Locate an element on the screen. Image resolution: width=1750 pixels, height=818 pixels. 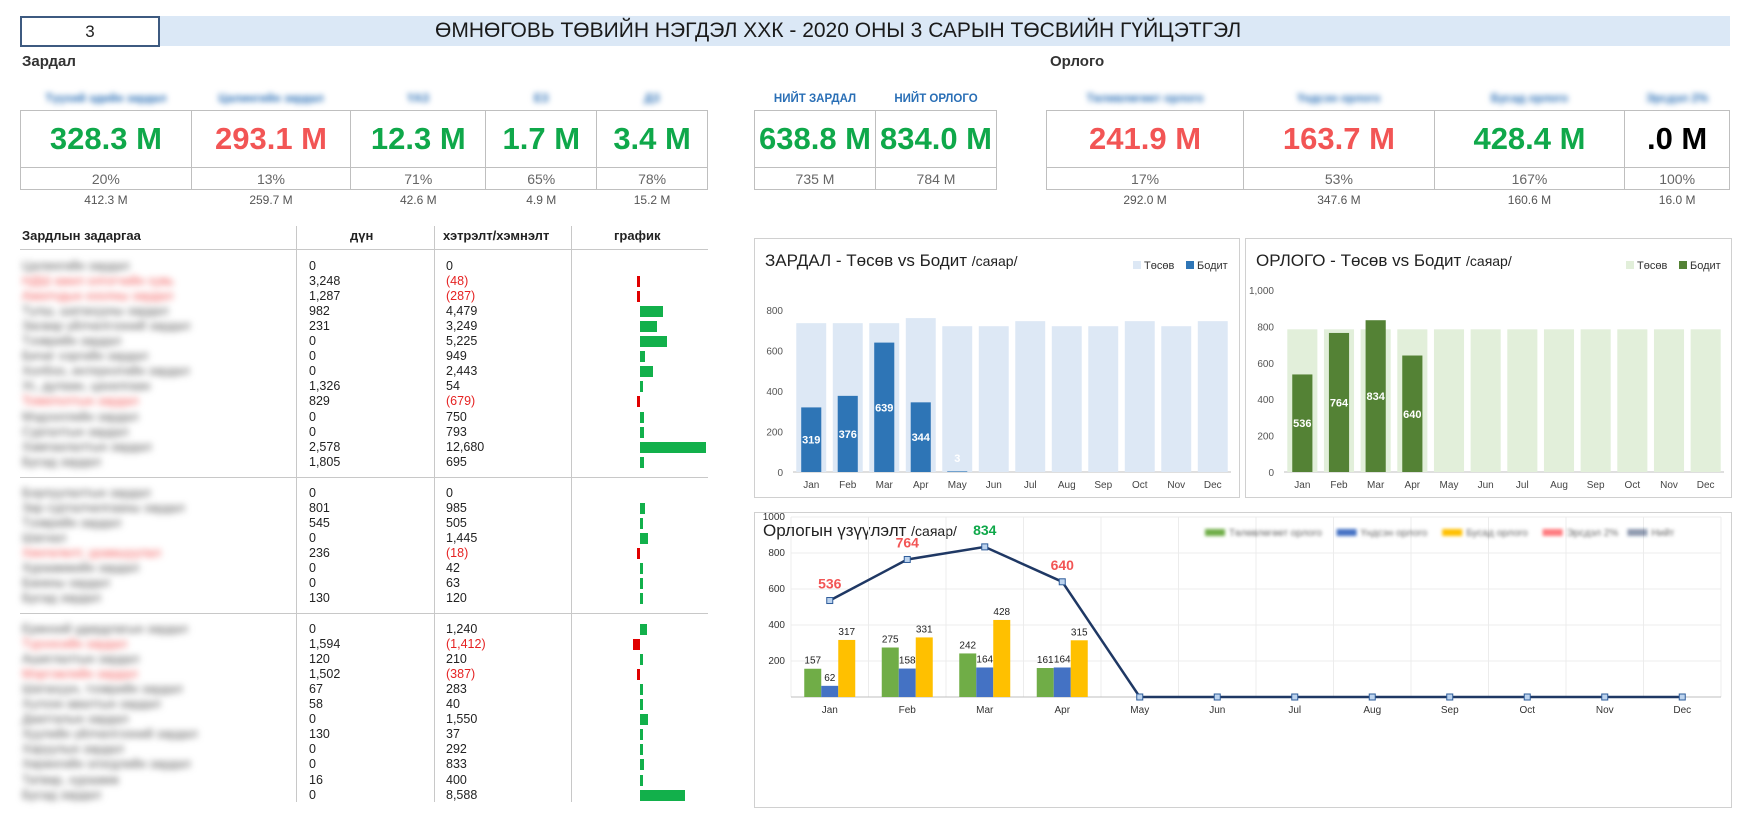
total-line-label: 764 is located at coordinates (908, 542).